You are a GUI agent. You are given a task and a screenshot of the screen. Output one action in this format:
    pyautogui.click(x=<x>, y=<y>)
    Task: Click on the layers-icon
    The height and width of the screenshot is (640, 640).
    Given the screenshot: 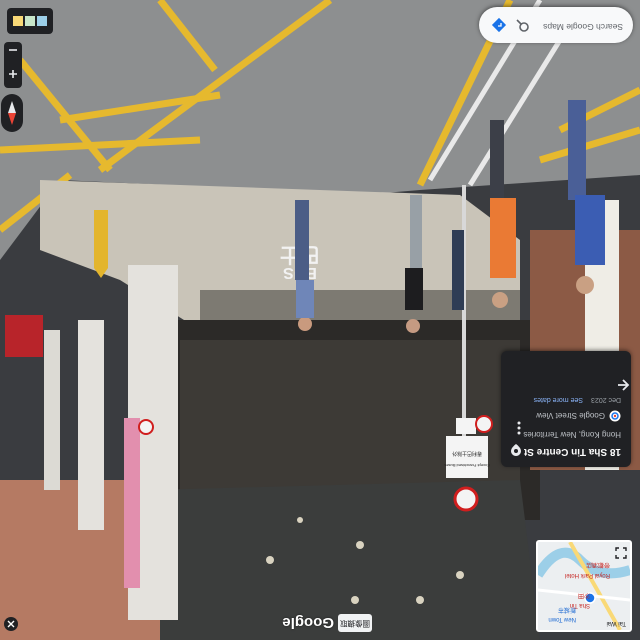 What is the action you would take?
    pyautogui.click(x=30, y=18)
    